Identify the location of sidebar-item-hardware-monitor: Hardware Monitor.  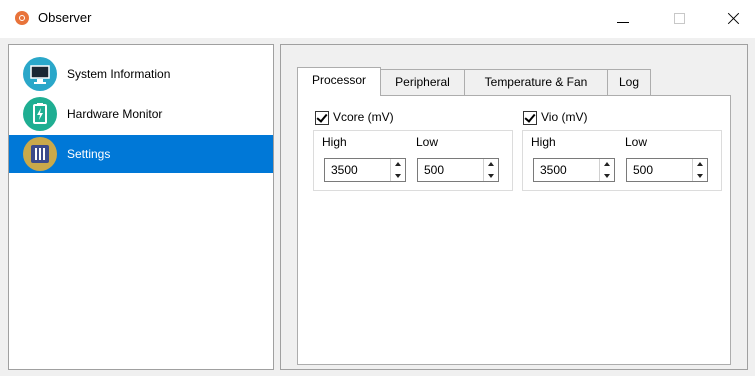
(141, 114).